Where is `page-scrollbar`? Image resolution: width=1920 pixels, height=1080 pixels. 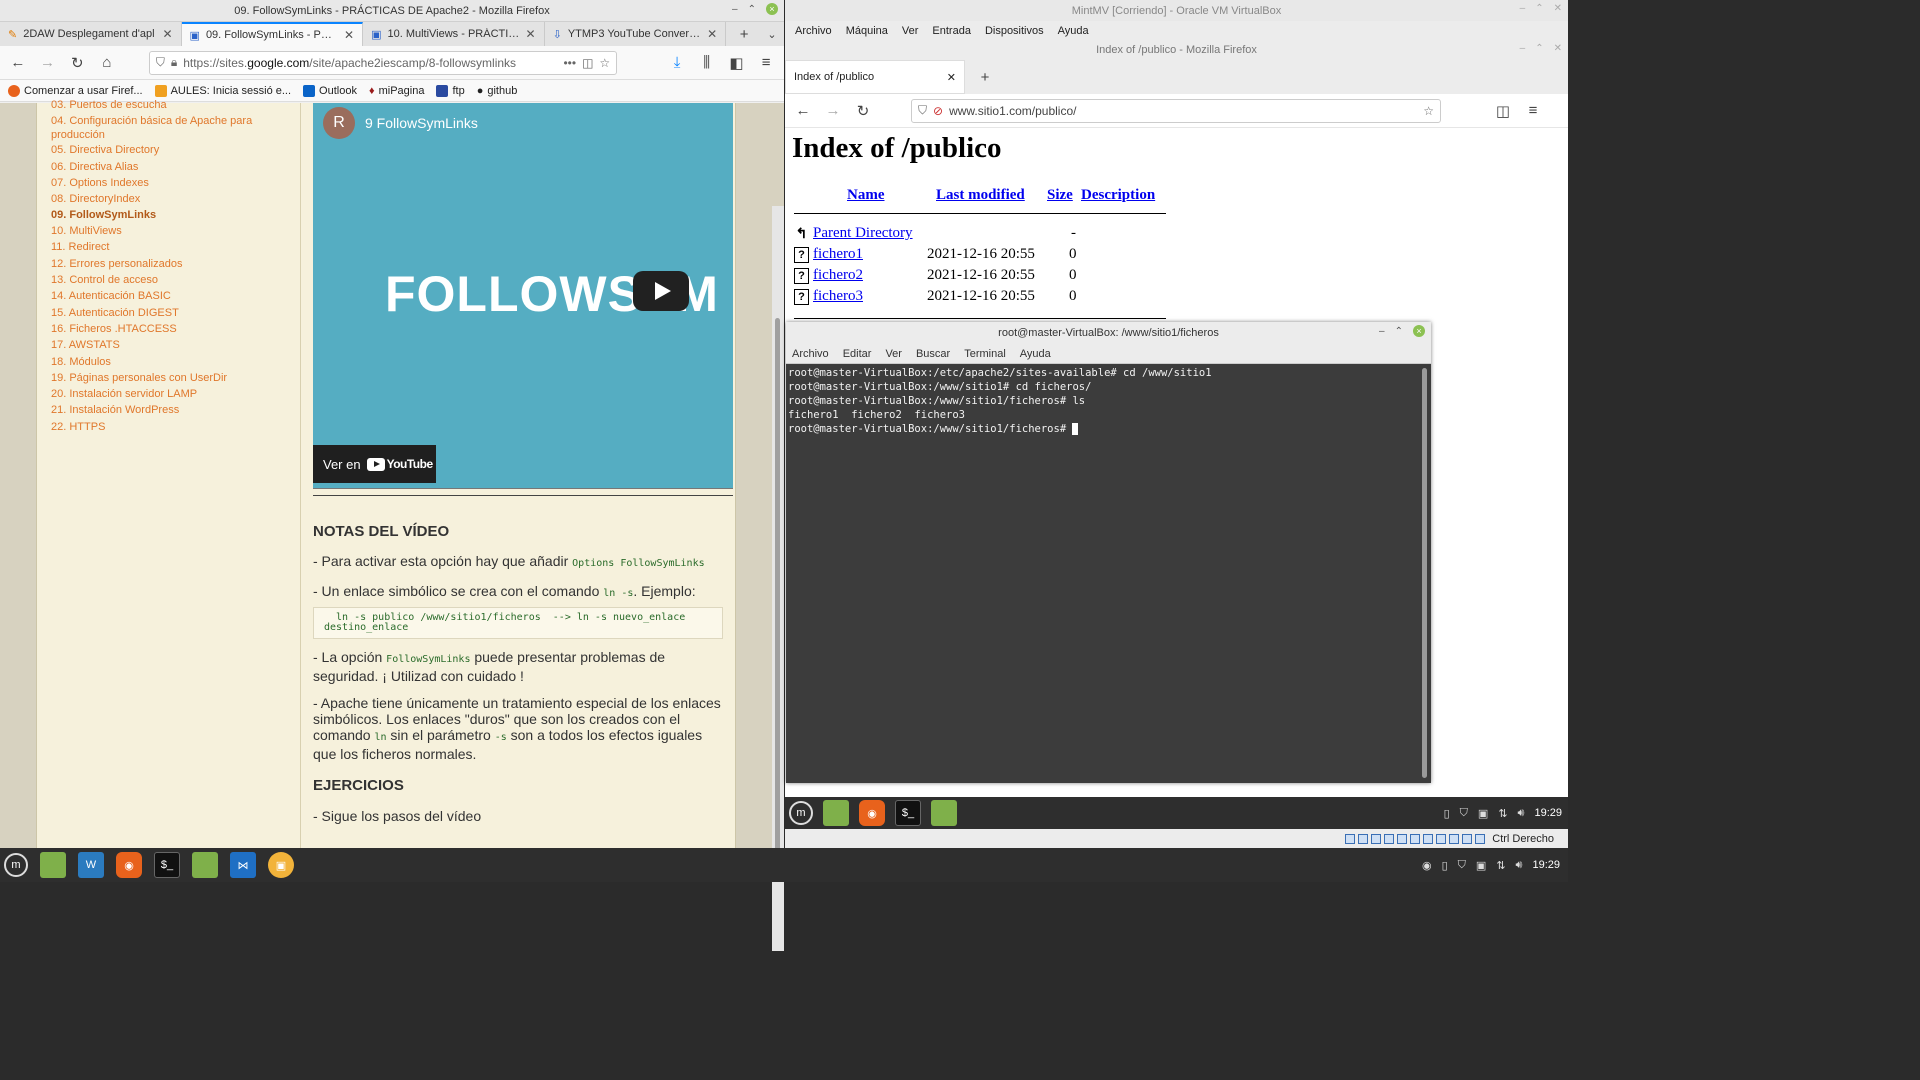 page-scrollbar is located at coordinates (778, 578).